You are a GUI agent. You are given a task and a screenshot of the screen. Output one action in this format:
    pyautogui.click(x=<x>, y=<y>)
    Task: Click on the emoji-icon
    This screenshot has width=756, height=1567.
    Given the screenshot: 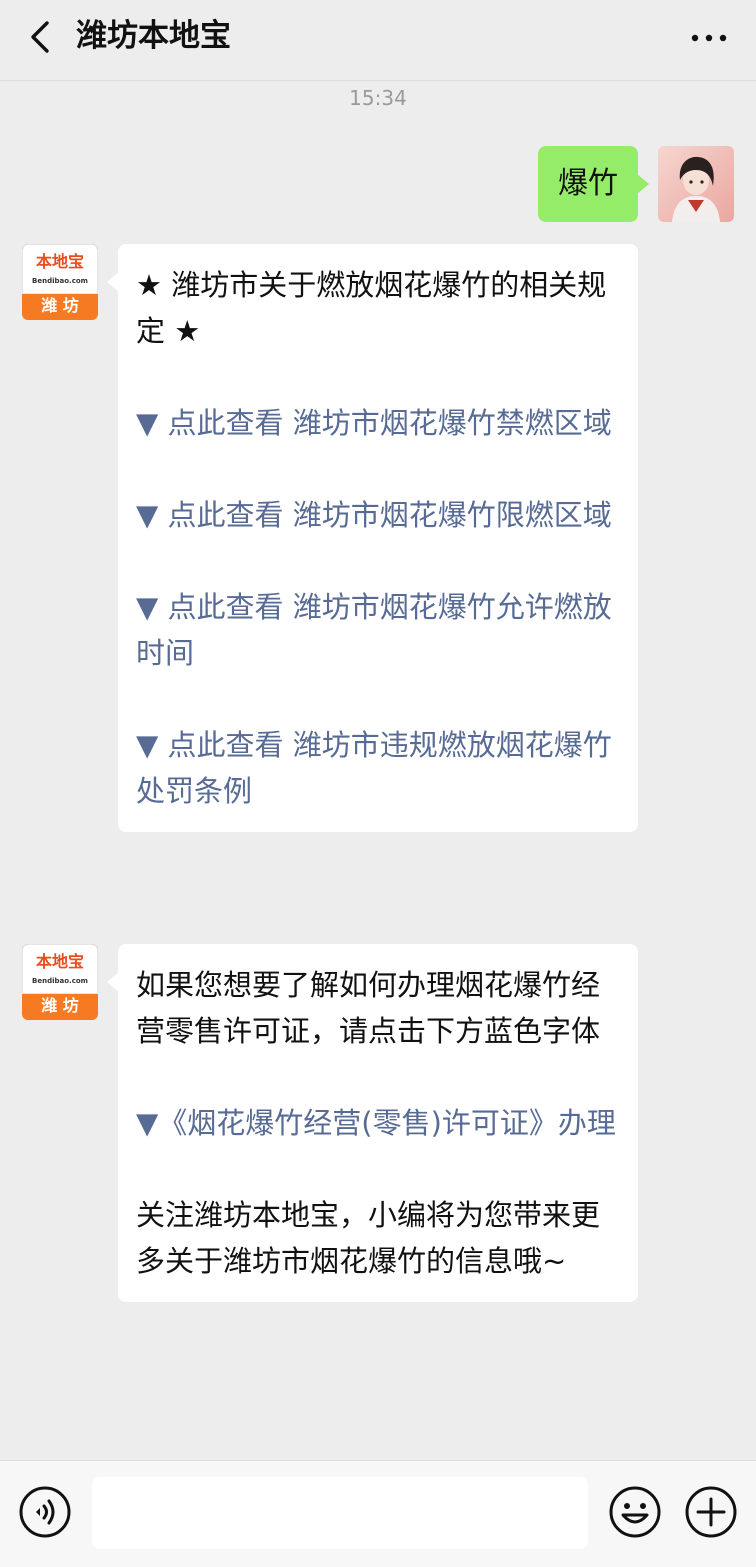 What is the action you would take?
    pyautogui.click(x=635, y=1512)
    